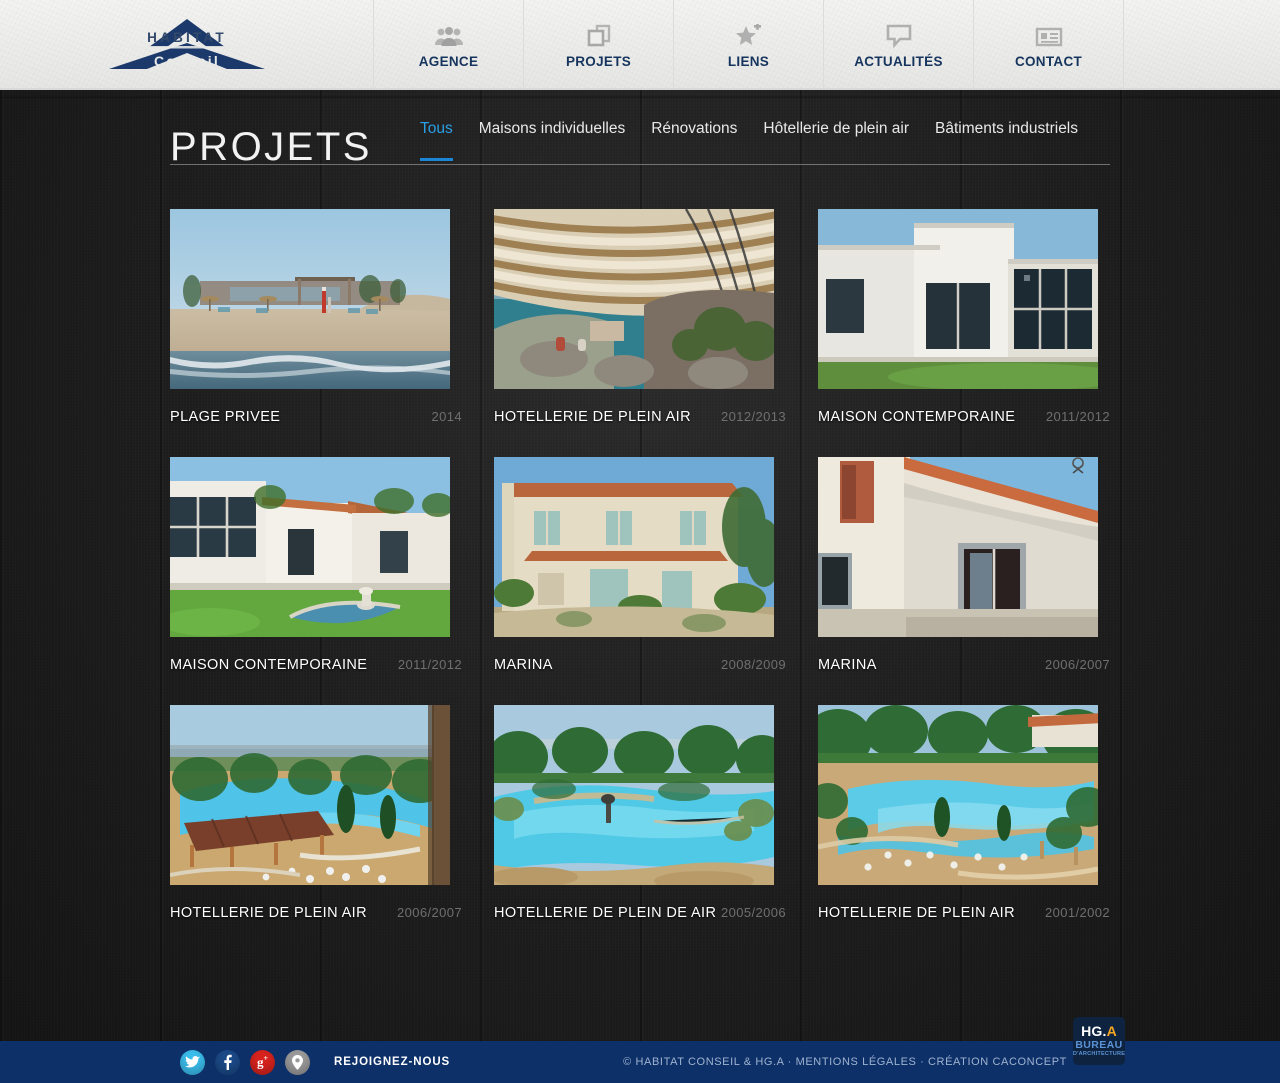 Image resolution: width=1280 pixels, height=1083 pixels. I want to click on project-caption: MARINA 2006/2007, so click(964, 665).